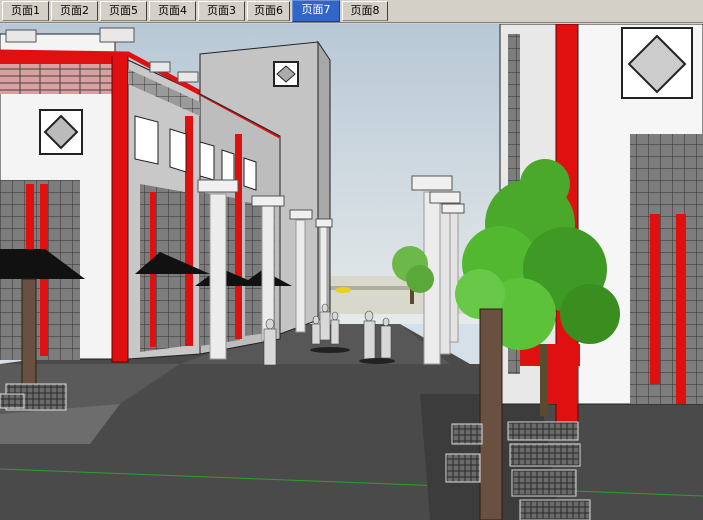 This screenshot has height=520, width=703. I want to click on scene-tab-bar: 页面1 页面2 页面5 页面4 页面3 页面6 页面7 页面8, so click(351, 11).